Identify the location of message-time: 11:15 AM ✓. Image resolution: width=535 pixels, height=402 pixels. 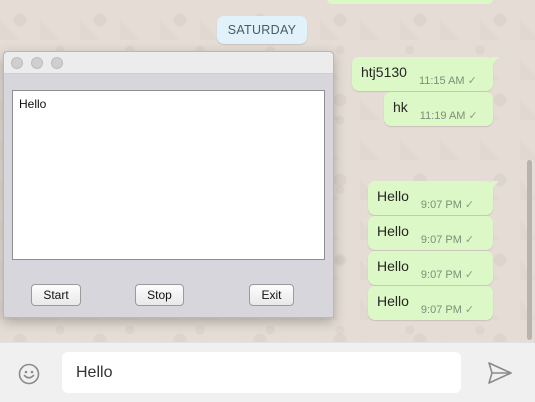
(447, 80).